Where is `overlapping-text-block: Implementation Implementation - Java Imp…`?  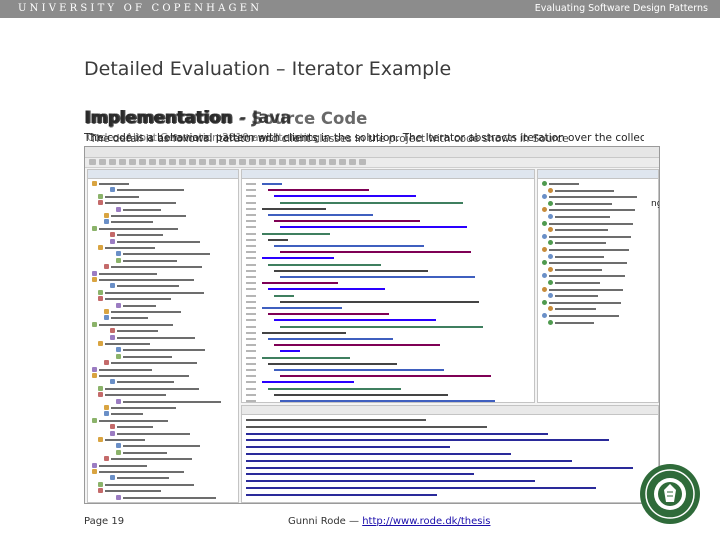 overlapping-text-block: Implementation Implementation - Java Imp… is located at coordinates (364, 128).